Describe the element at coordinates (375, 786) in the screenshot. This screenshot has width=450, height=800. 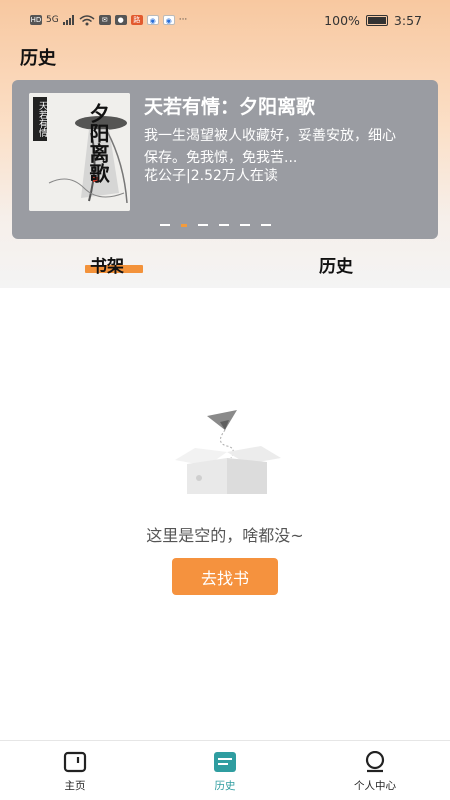
I see `nav-label-profile: 个人中心` at that location.